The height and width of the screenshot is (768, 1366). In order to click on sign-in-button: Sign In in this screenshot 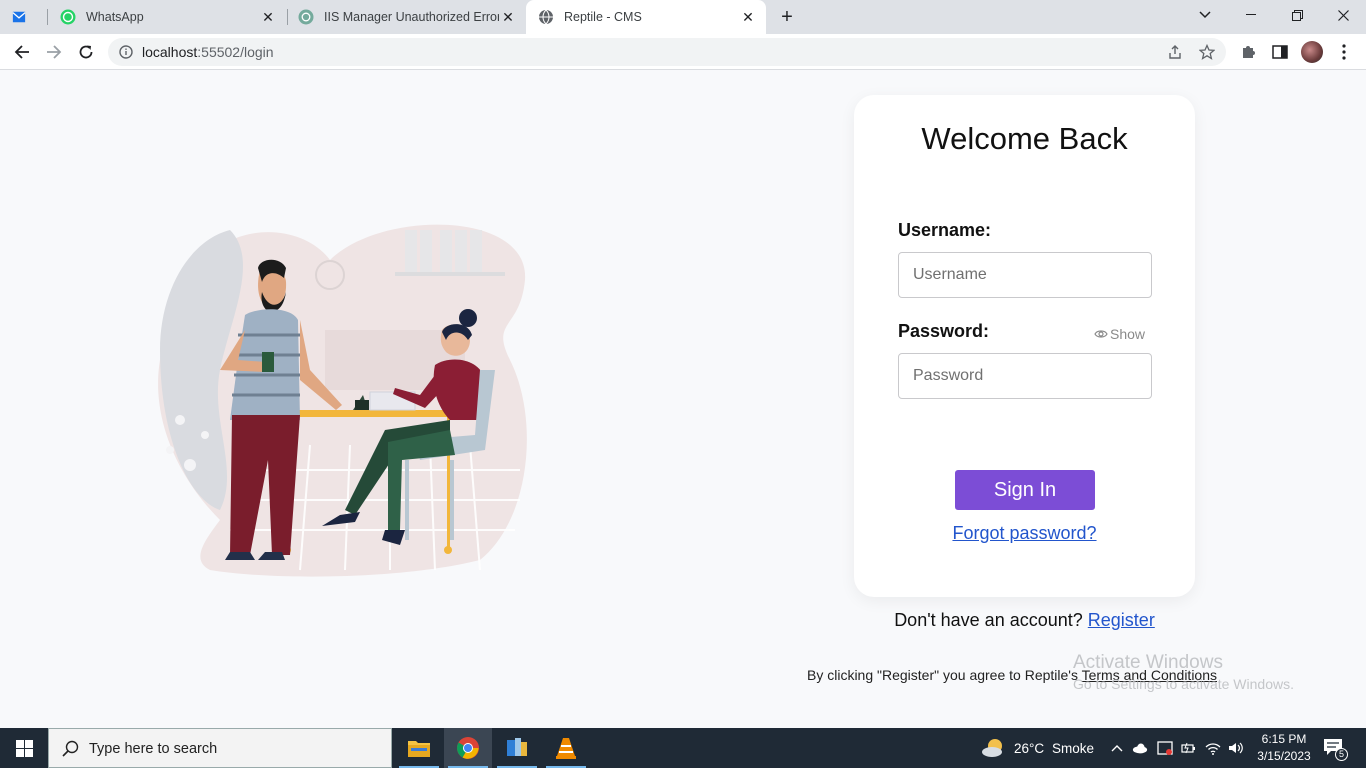, I will do `click(1025, 490)`.